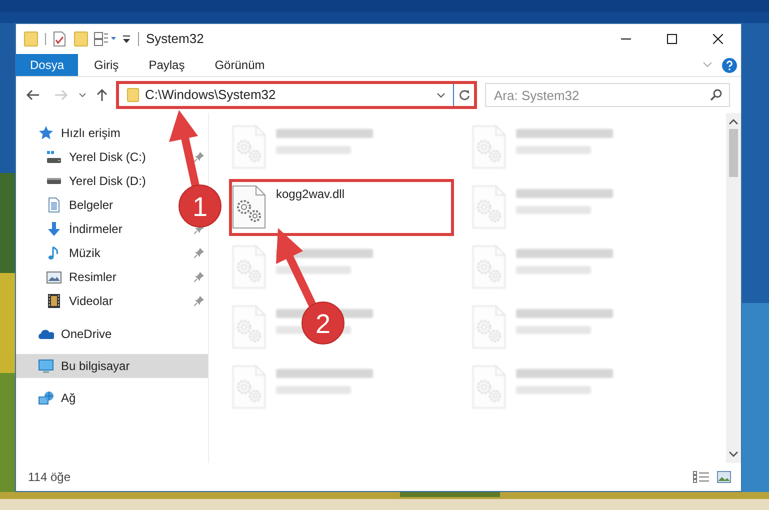  What do you see at coordinates (46, 334) in the screenshot?
I see `cloud-icon` at bounding box center [46, 334].